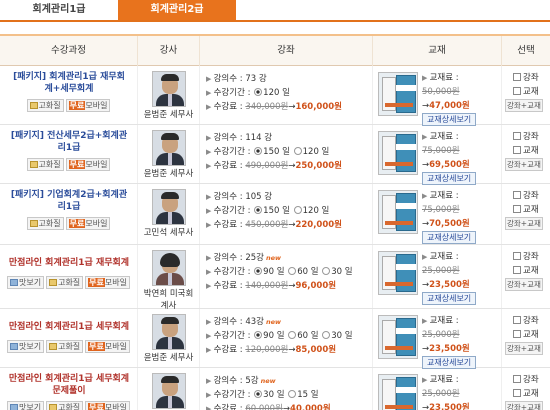 The width and height of the screenshot is (550, 410). I want to click on course-title-link: [패키지] 기업회계2급+회계관 리1급, so click(69, 201).